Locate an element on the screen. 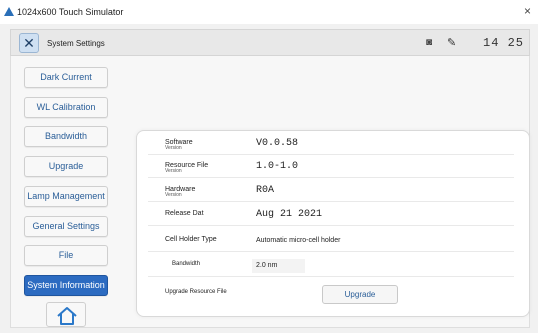  release-date-value: Aug 21 2021 is located at coordinates (289, 214).